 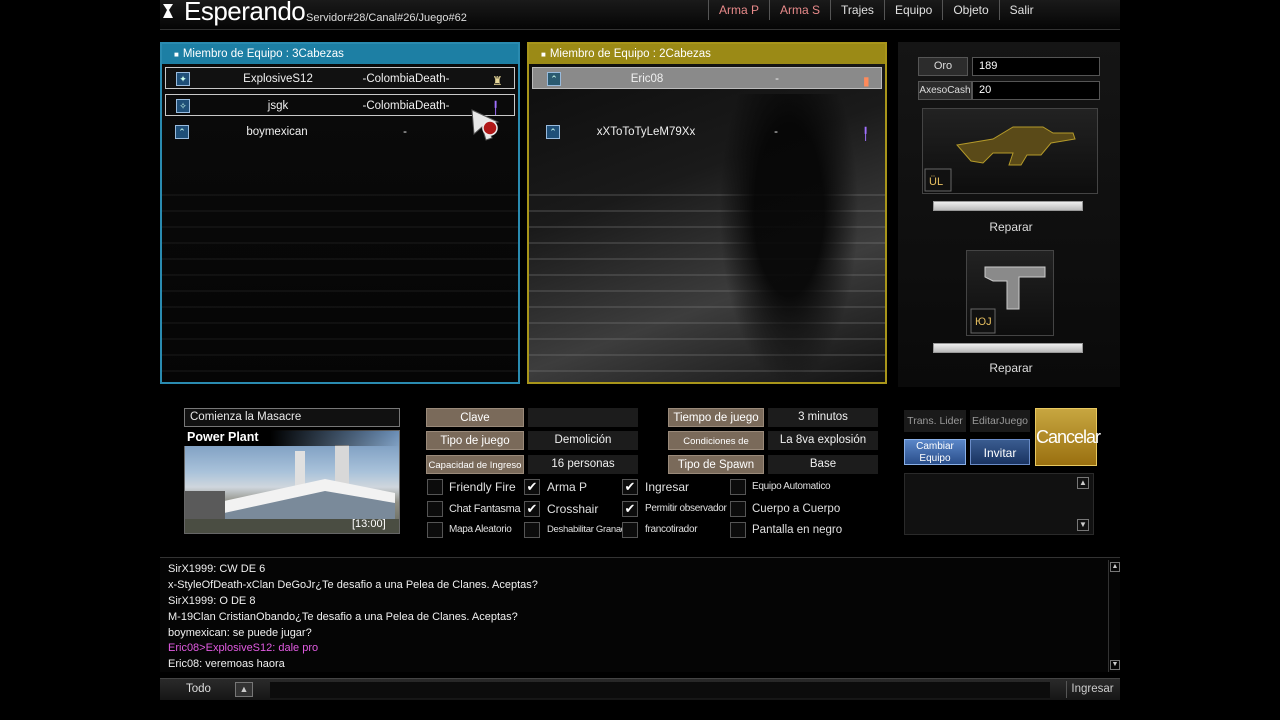 What do you see at coordinates (943, 66) in the screenshot?
I see `gold-label: Oro` at bounding box center [943, 66].